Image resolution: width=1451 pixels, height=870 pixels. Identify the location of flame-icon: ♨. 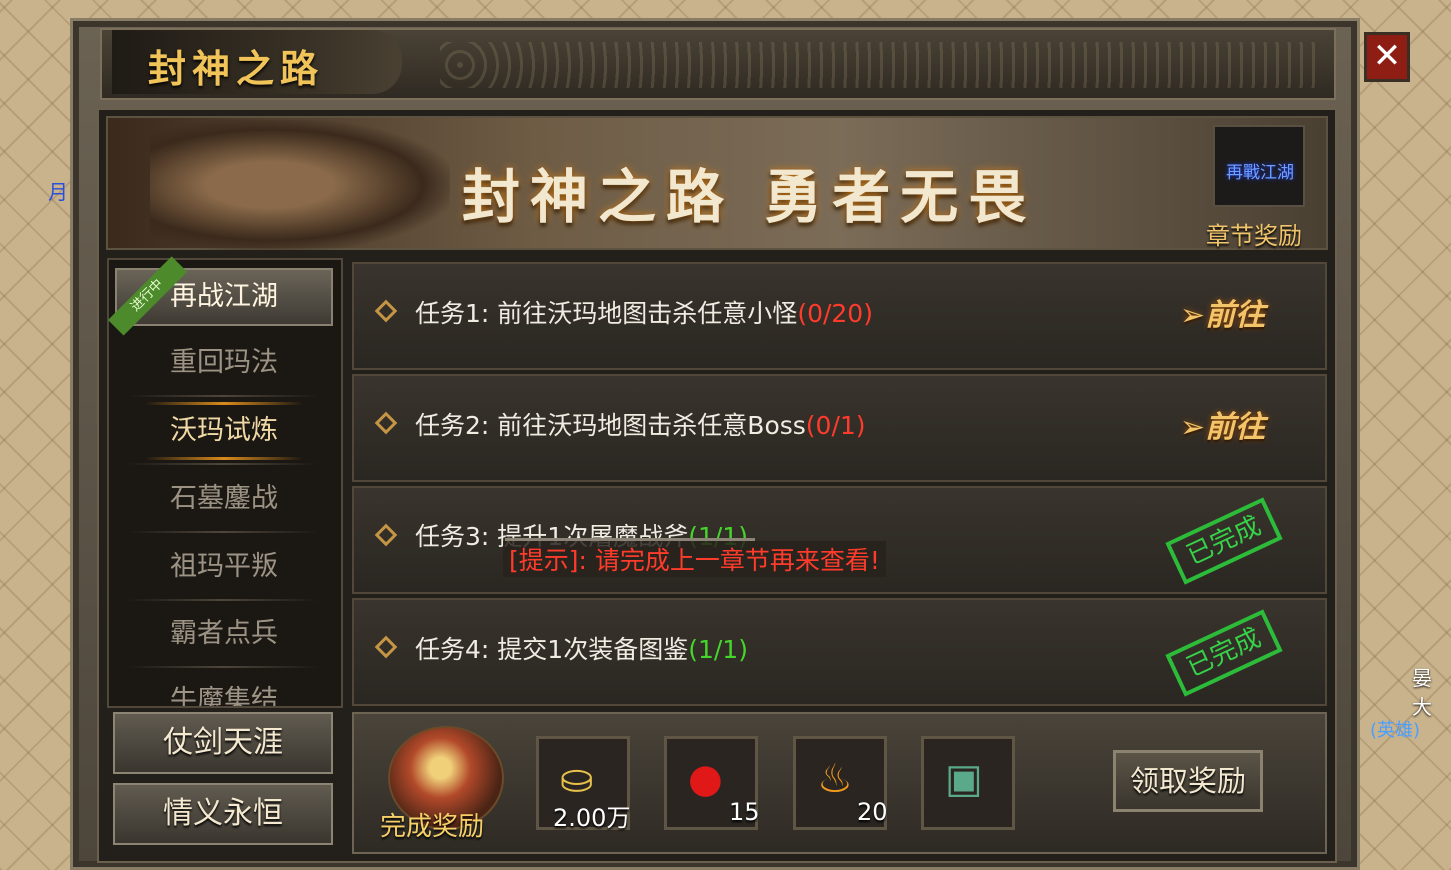
(835, 779).